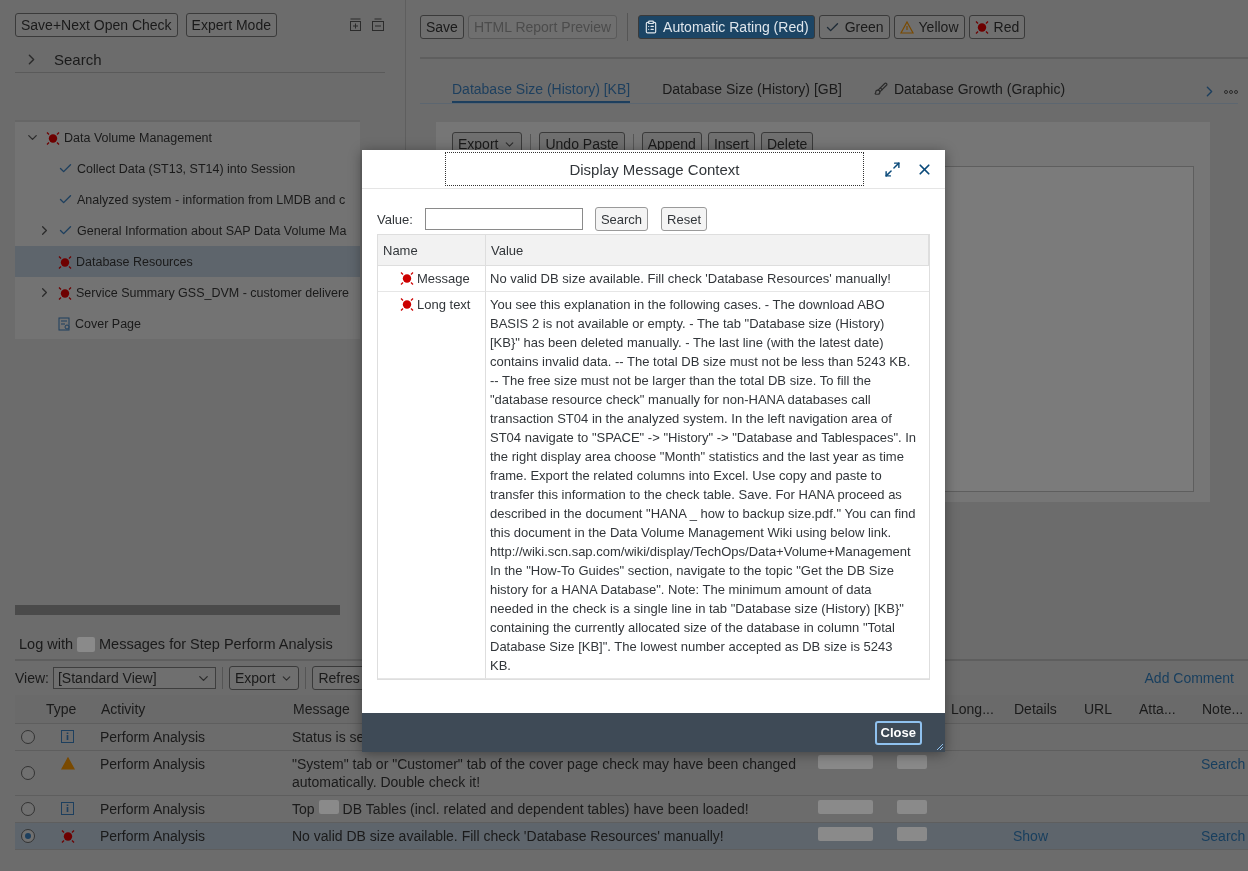 Image resolution: width=1248 pixels, height=871 pixels. I want to click on value-input, so click(503, 219).